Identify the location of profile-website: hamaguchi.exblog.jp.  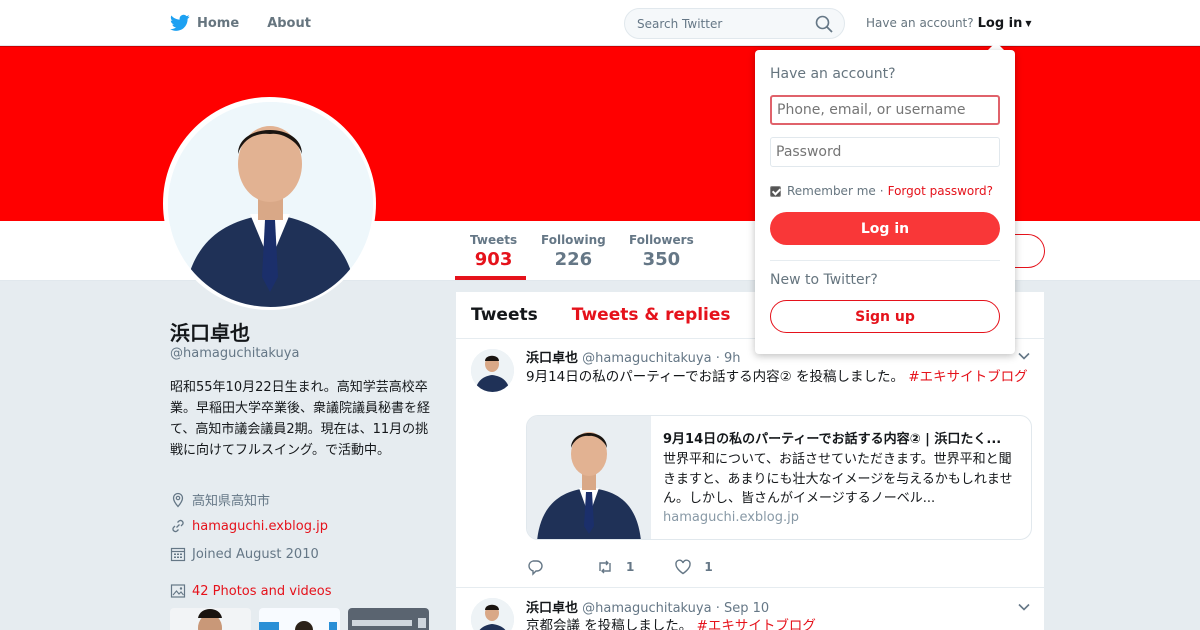
(249, 526).